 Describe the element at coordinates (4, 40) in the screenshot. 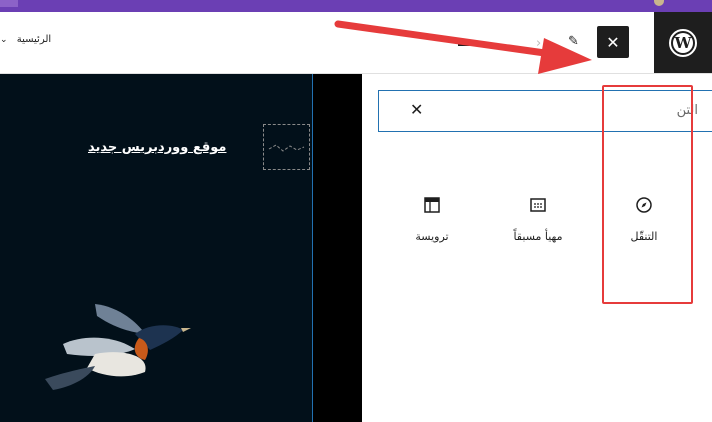

I see `chevron-down-icon: ⌄` at that location.